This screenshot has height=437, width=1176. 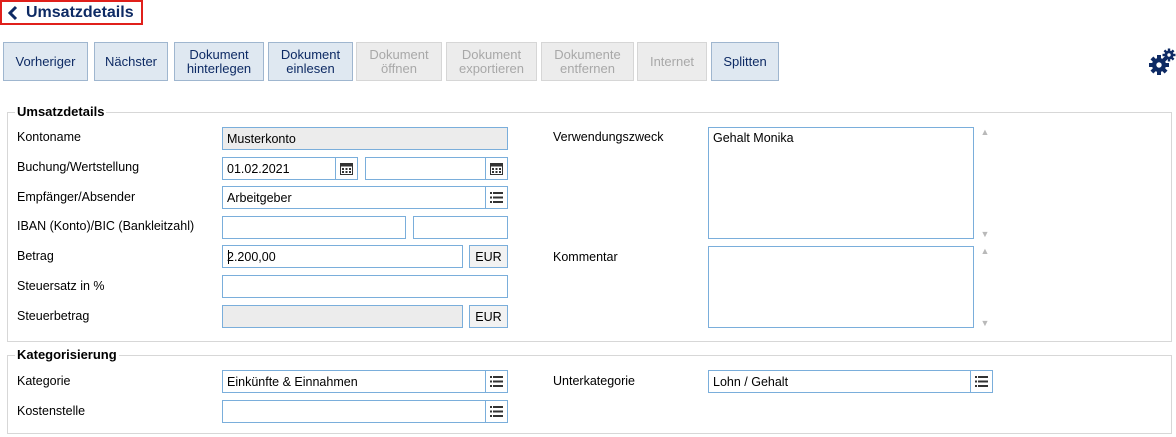 What do you see at coordinates (80, 12) in the screenshot?
I see `page-title: Umsatzdetails` at bounding box center [80, 12].